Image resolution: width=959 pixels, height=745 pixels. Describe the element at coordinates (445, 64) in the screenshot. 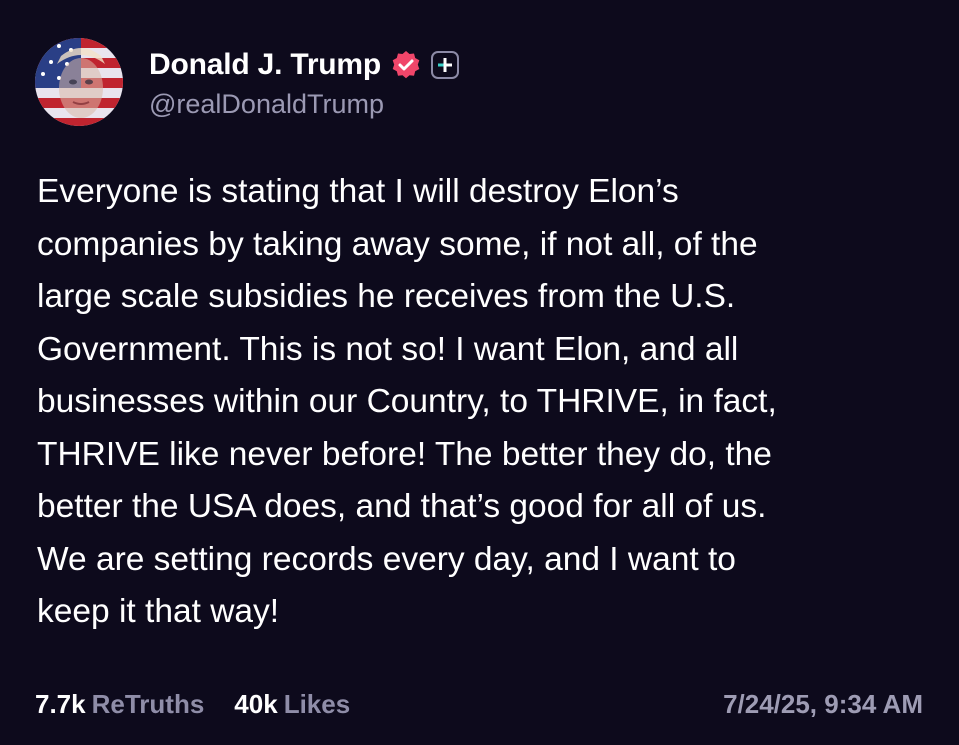

I see `plus-icon` at that location.